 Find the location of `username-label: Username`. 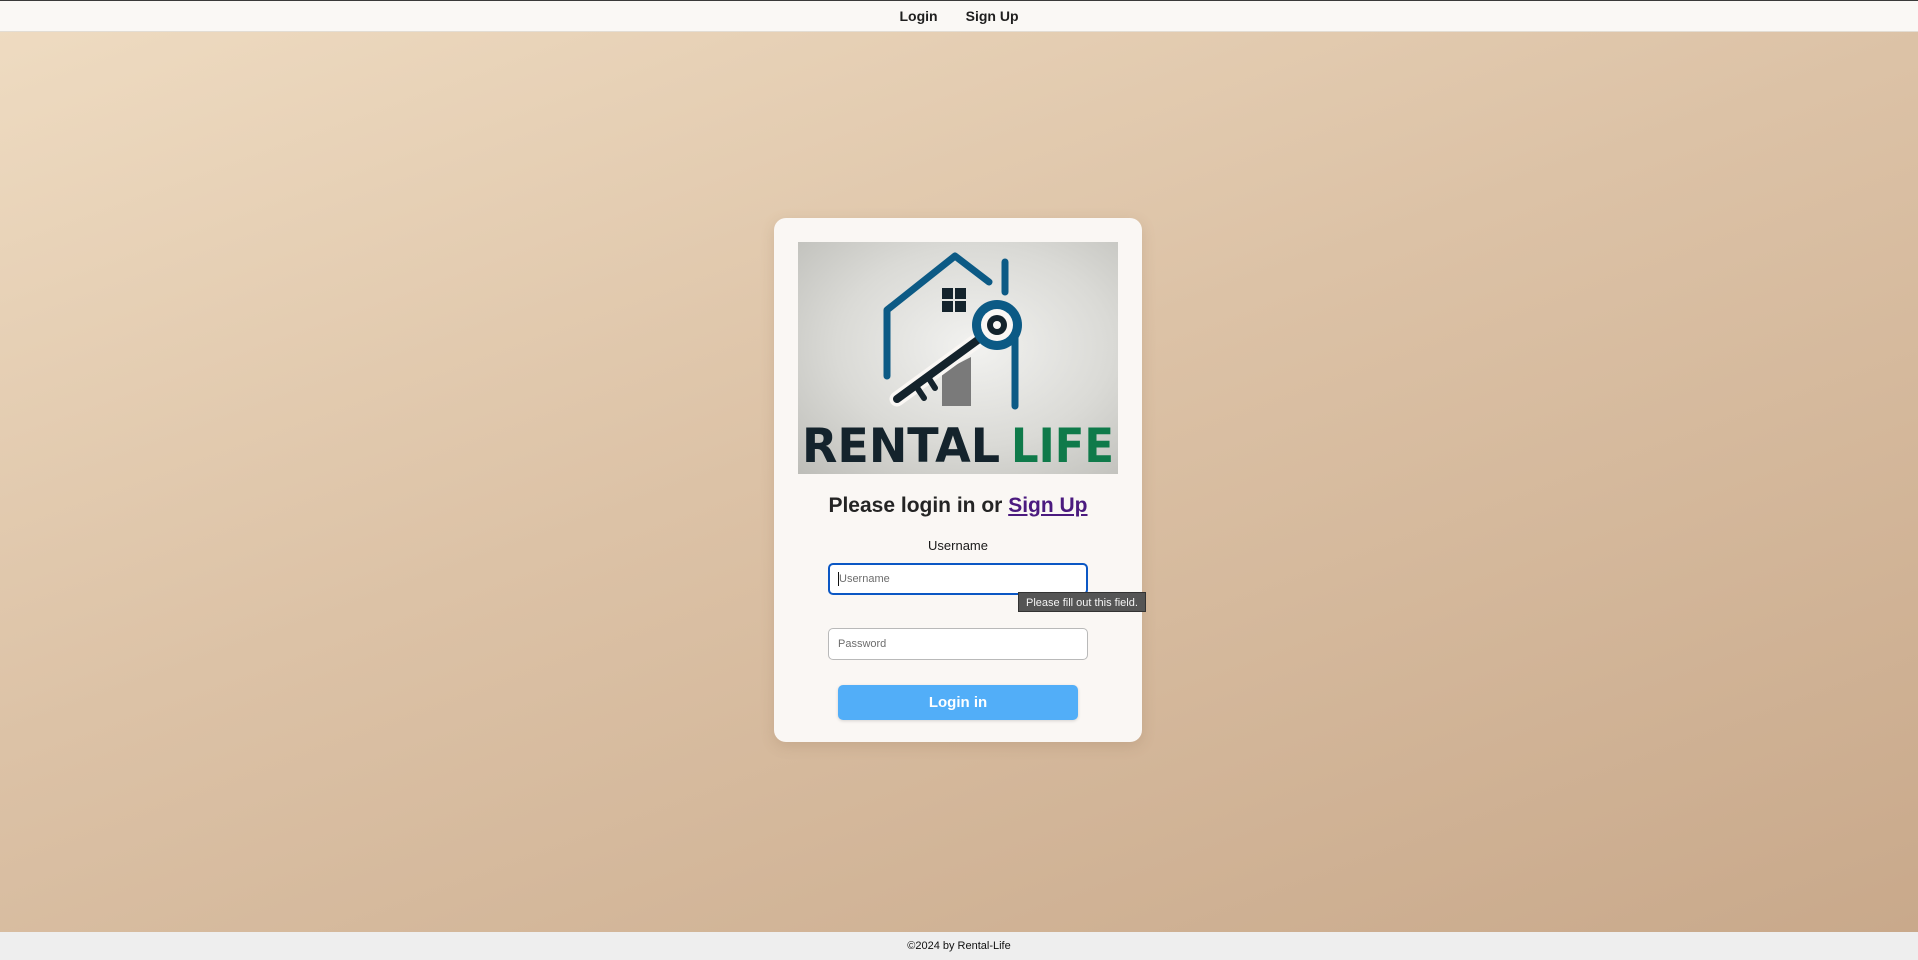

username-label: Username is located at coordinates (958, 545).